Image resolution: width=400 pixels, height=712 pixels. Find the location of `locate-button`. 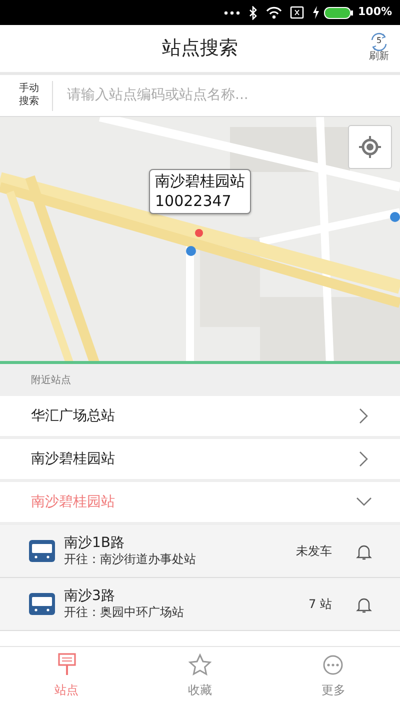

locate-button is located at coordinates (370, 147).